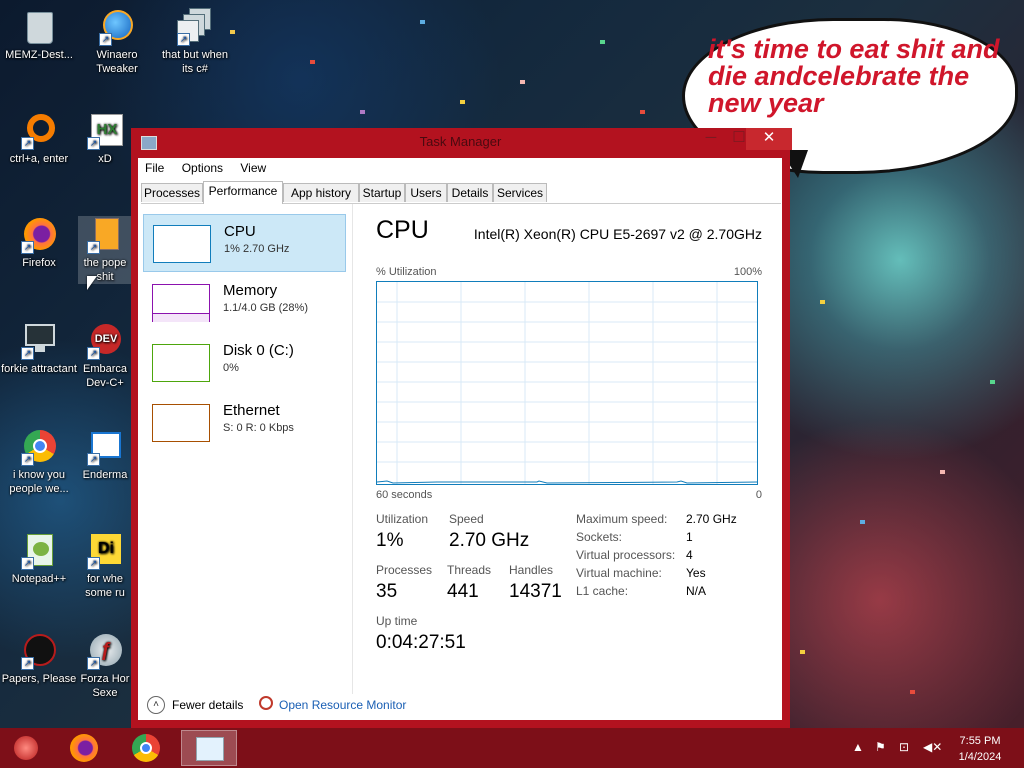 Image resolution: width=1024 pixels, height=768 pixels. What do you see at coordinates (92, 283) in the screenshot?
I see `mouse-cursor` at bounding box center [92, 283].